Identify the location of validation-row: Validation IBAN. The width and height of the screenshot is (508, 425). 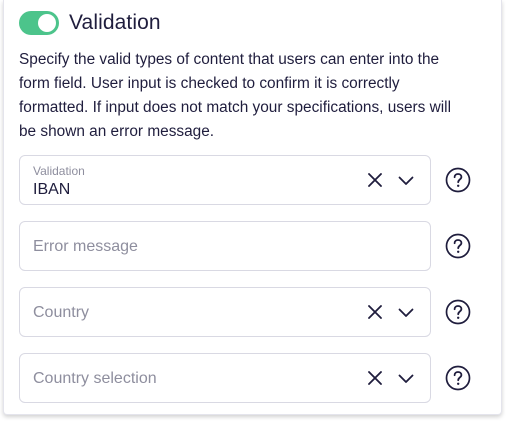
(254, 180).